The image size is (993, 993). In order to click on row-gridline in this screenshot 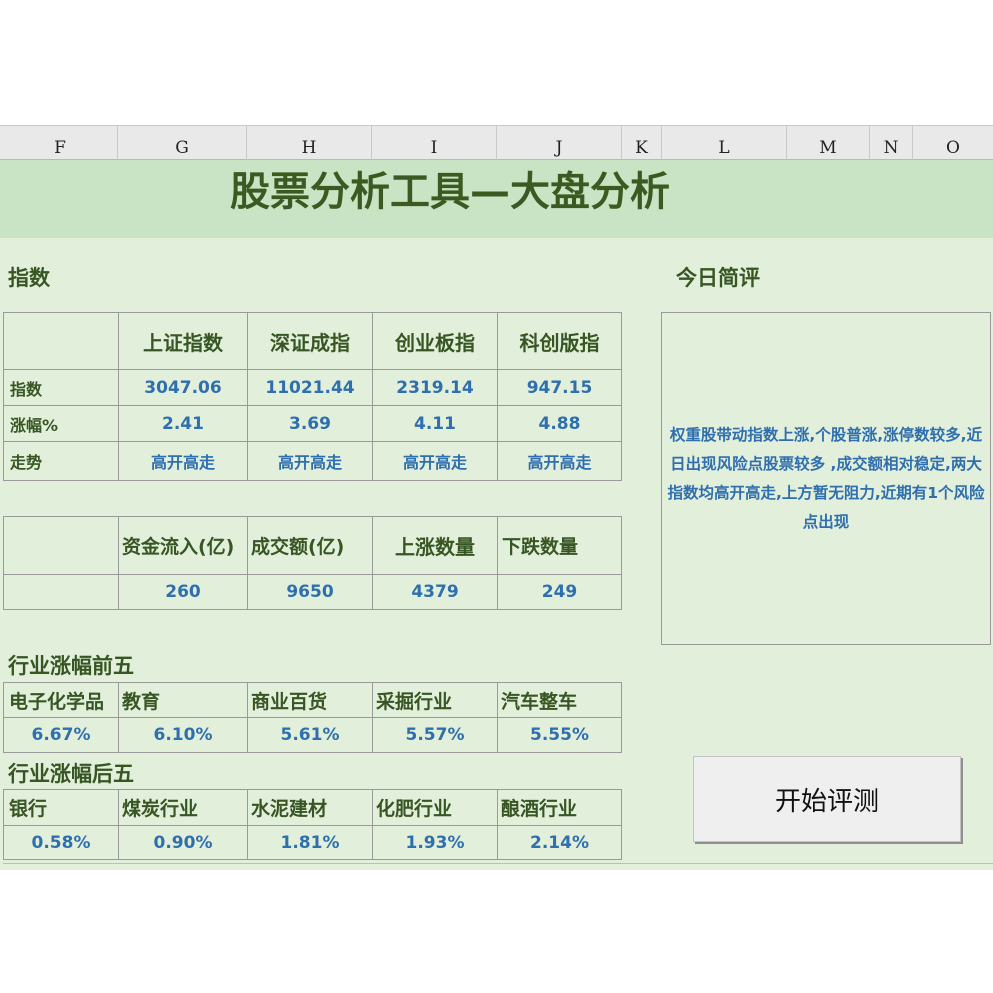, I will do `click(498, 863)`.